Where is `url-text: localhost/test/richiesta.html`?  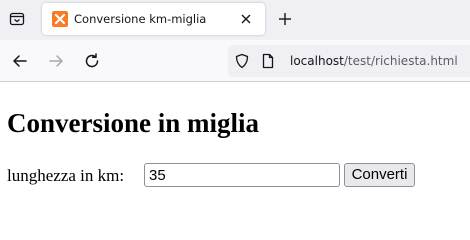
url-text: localhost/test/richiesta.html is located at coordinates (374, 61).